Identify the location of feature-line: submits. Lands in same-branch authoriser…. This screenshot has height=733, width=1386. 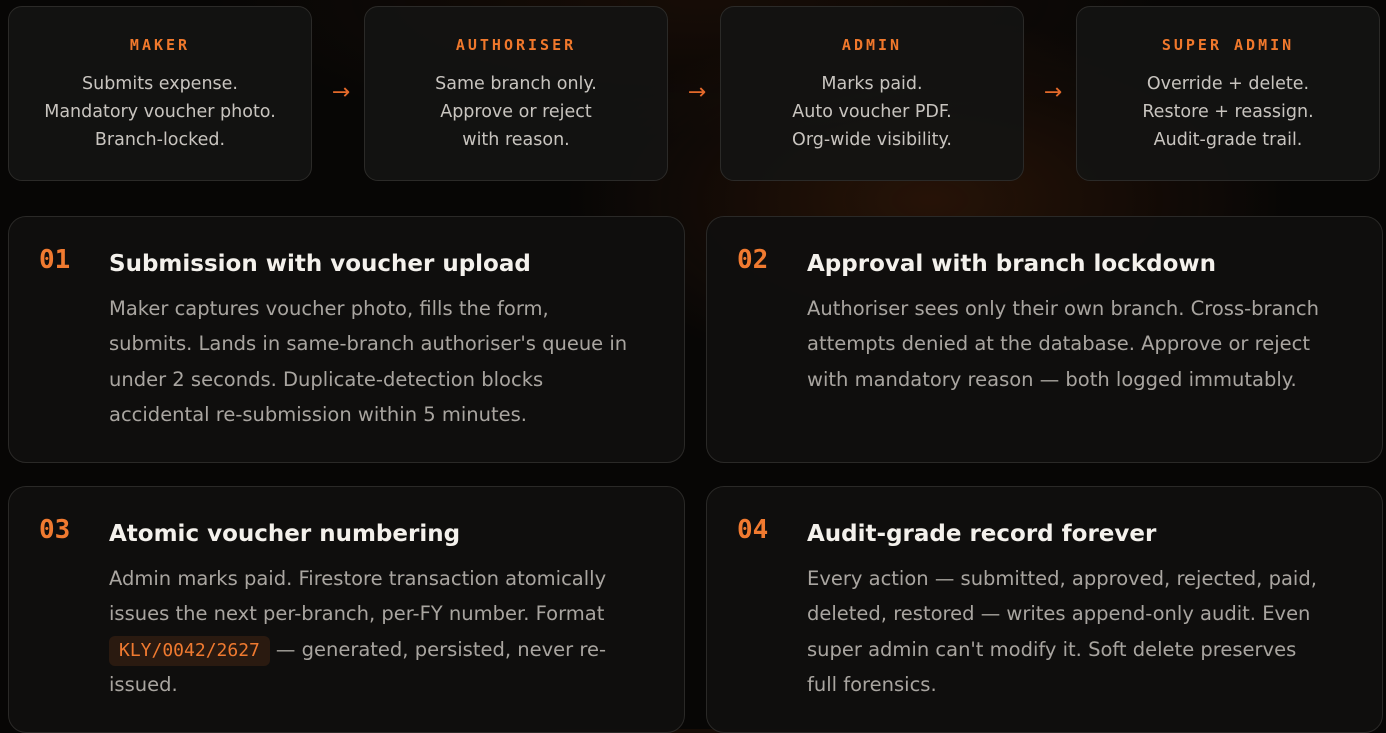
(368, 344).